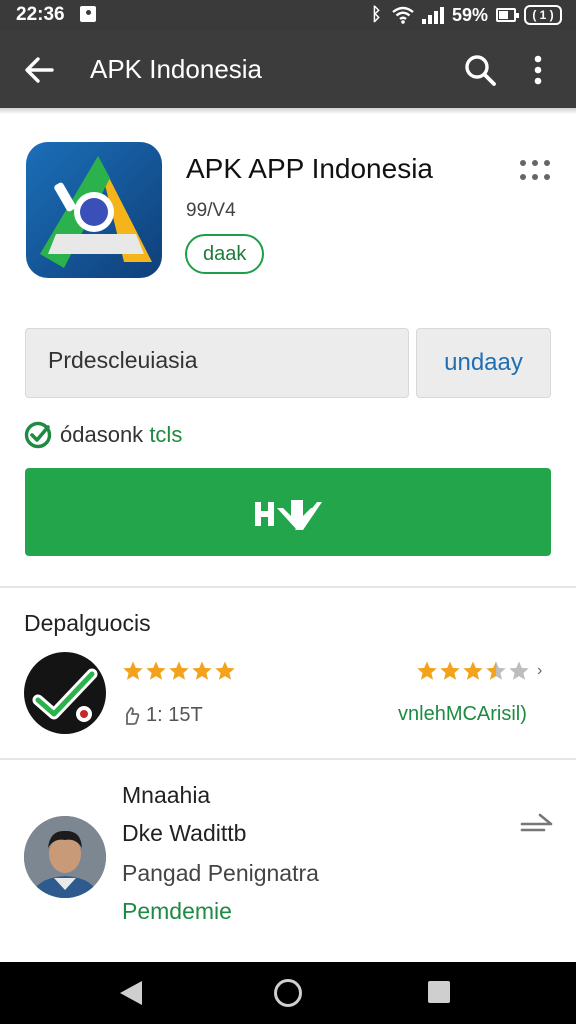 The height and width of the screenshot is (1024, 576). I want to click on wifi-icon, so click(403, 15).